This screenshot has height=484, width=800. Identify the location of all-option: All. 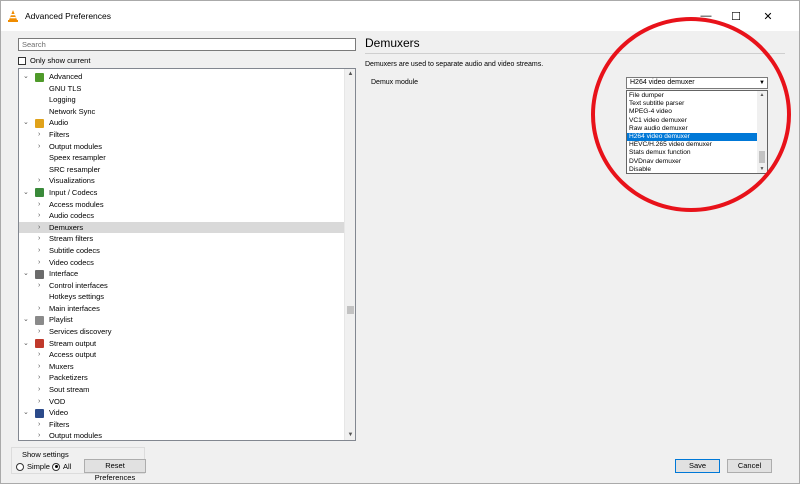
(61, 466).